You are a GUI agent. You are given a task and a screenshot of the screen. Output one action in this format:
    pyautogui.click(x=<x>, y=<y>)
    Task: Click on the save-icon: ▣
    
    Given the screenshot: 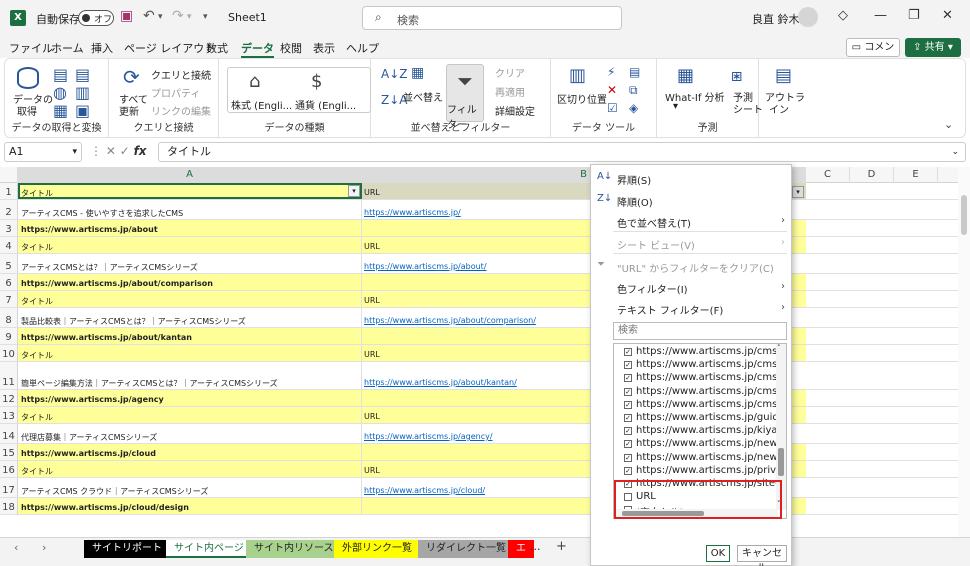 What is the action you would take?
    pyautogui.click(x=126, y=16)
    